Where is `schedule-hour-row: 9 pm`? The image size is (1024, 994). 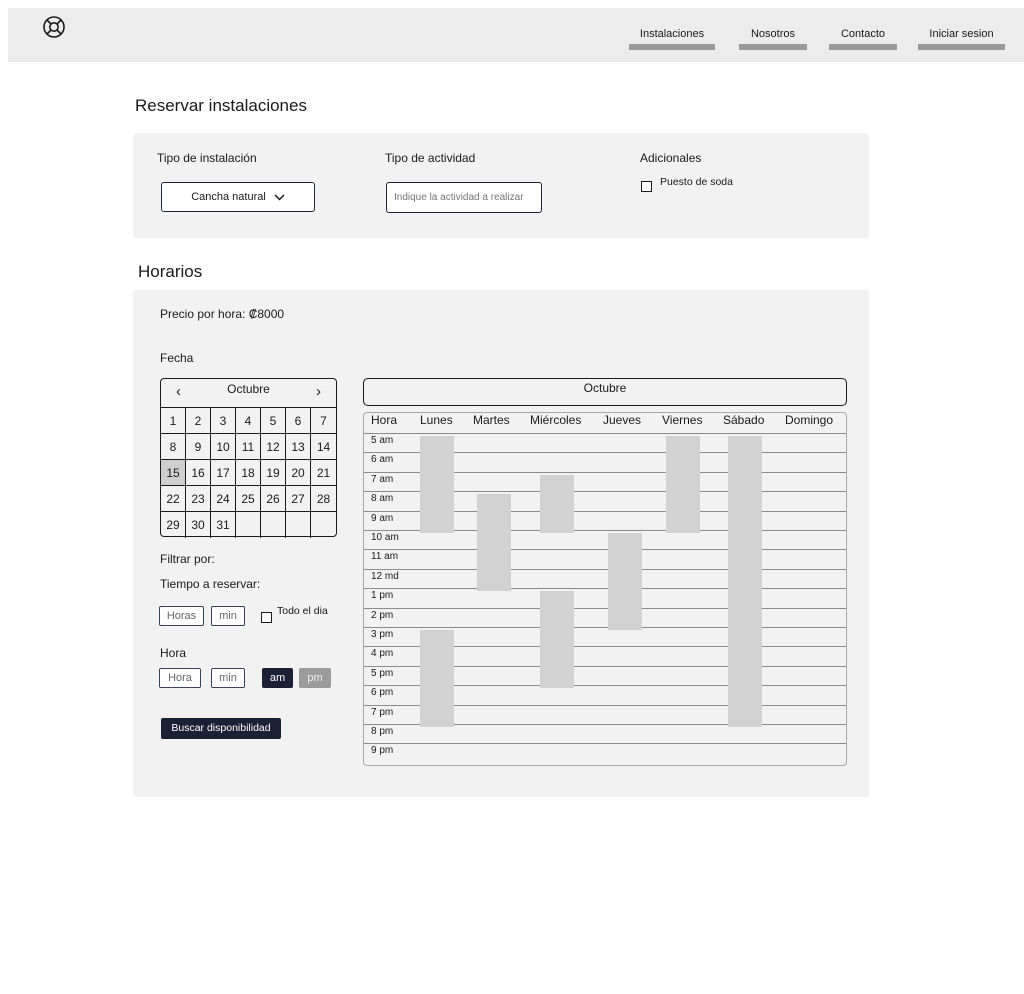
schedule-hour-row: 9 pm is located at coordinates (605, 752).